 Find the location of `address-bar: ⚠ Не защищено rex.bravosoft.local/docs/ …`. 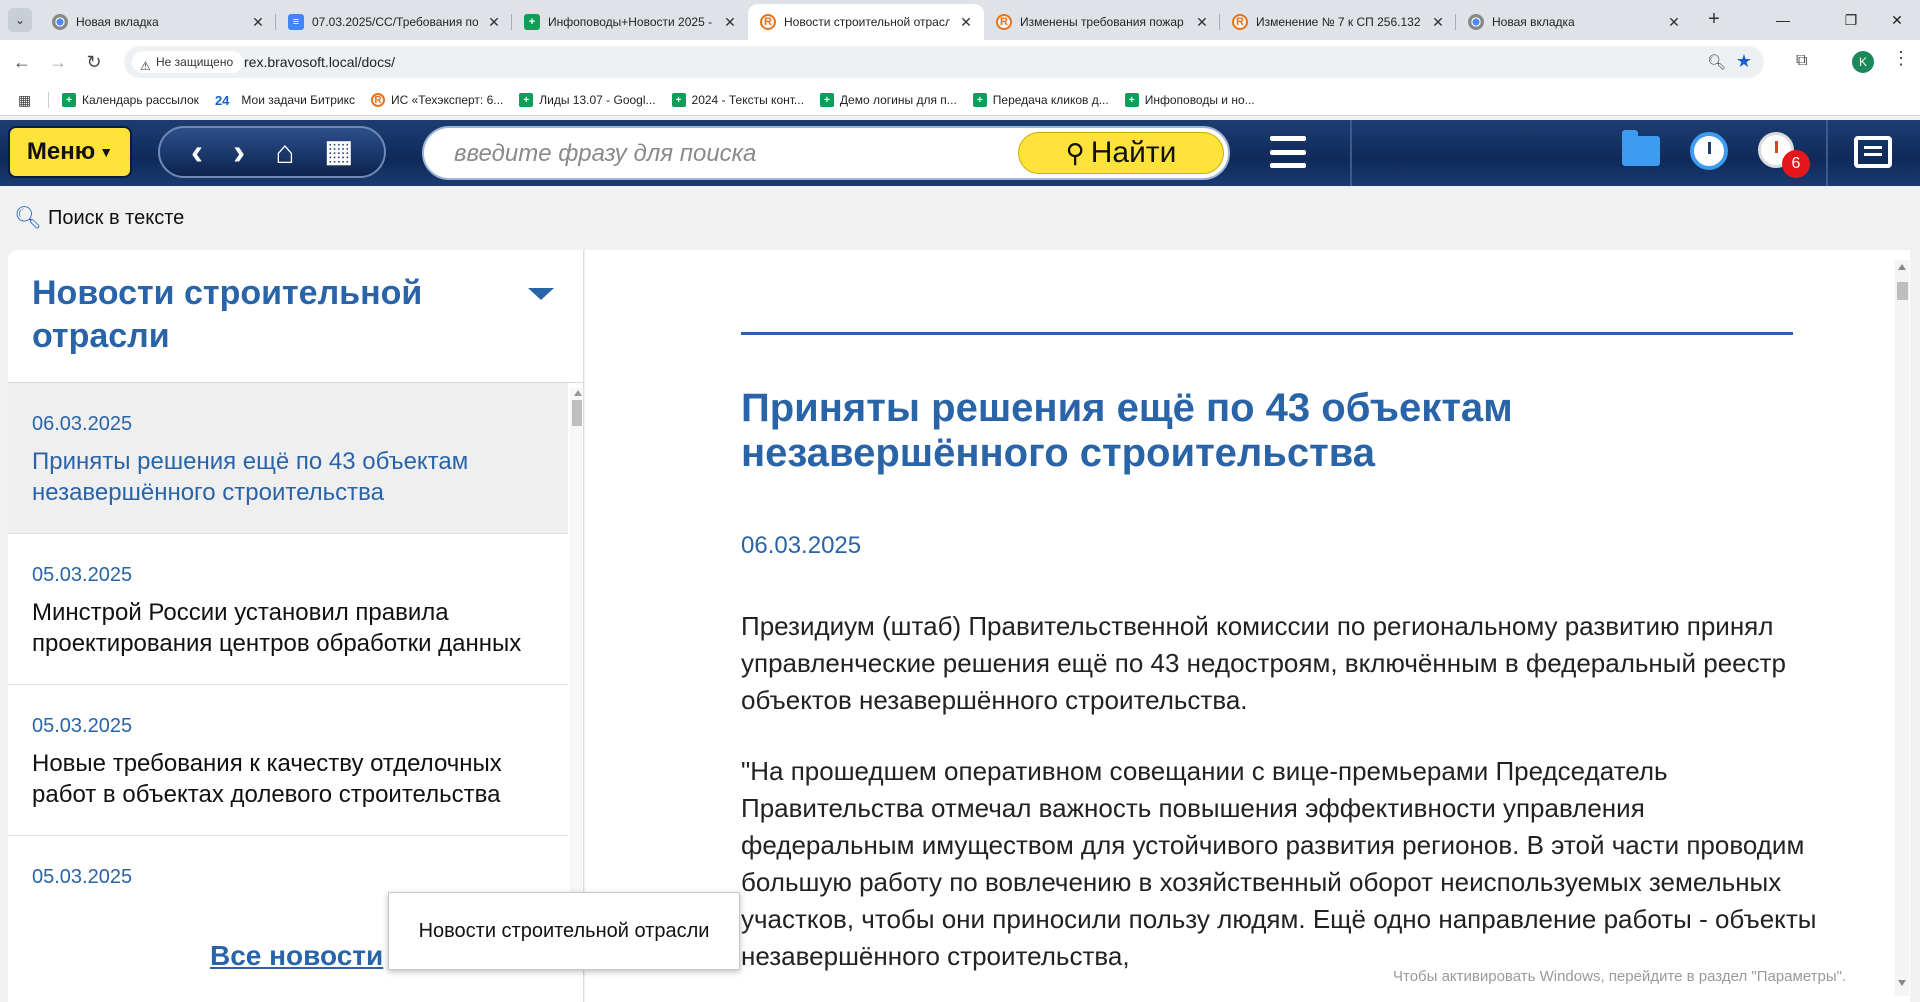

address-bar: ⚠ Не защищено rex.bravosoft.local/docs/ … is located at coordinates (944, 62).